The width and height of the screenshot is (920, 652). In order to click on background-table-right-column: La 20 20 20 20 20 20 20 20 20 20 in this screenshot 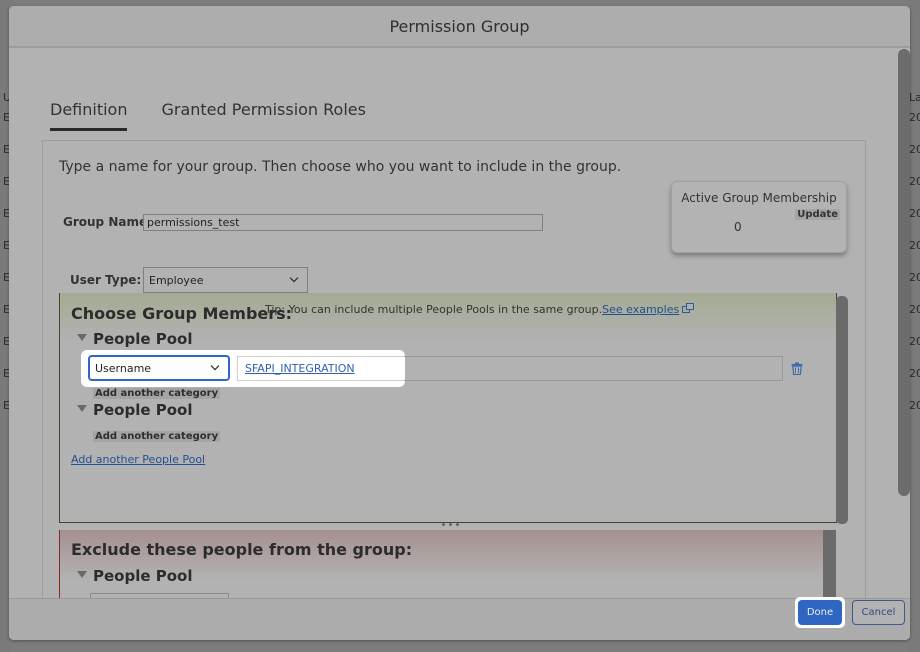, I will do `click(914, 326)`.